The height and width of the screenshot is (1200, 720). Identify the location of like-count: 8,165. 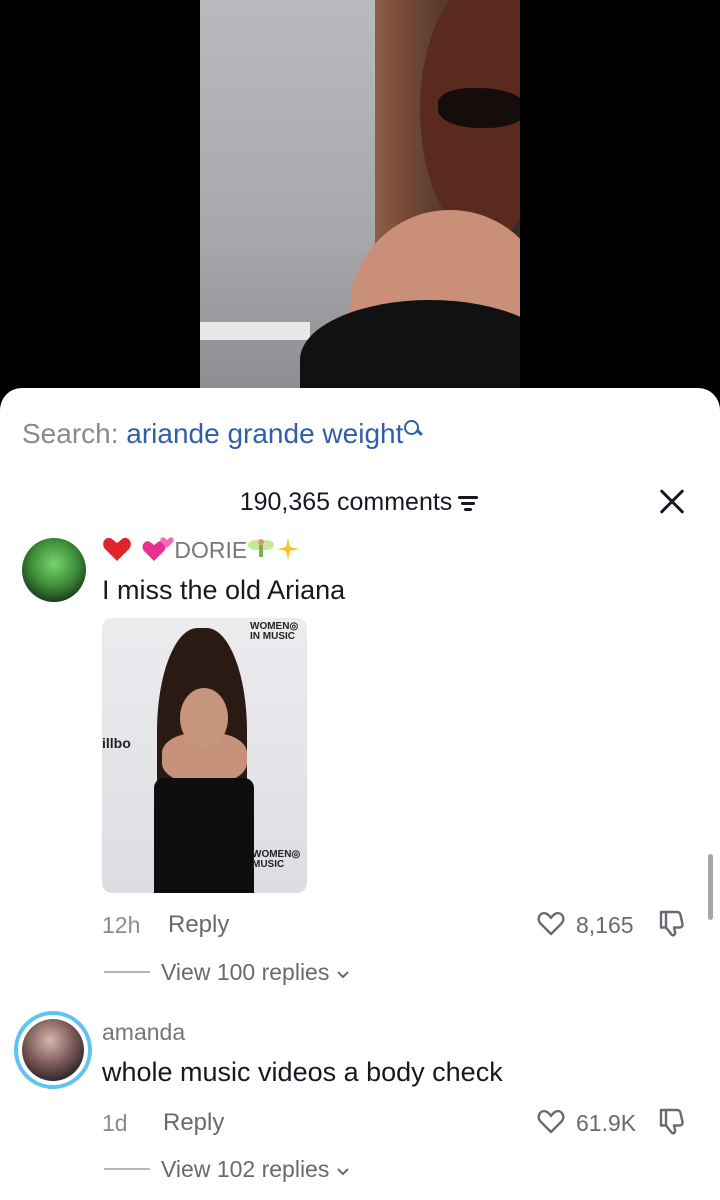
(605, 925).